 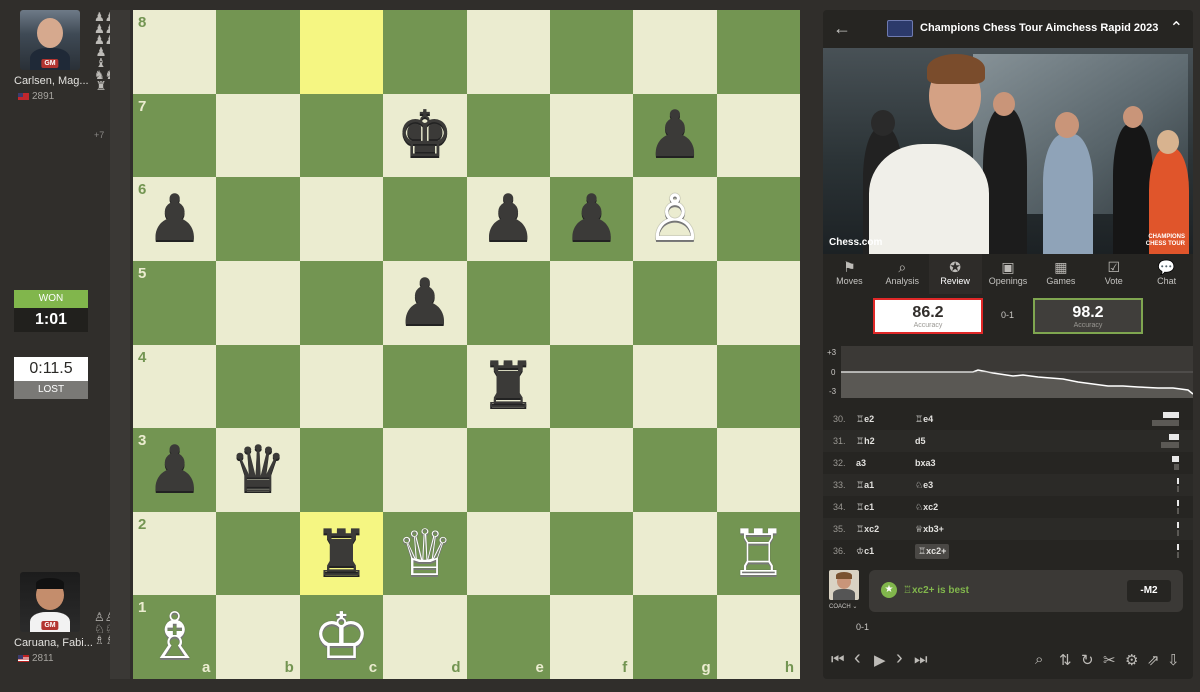 I want to click on white-queen-d2: ♕, so click(x=424, y=554).